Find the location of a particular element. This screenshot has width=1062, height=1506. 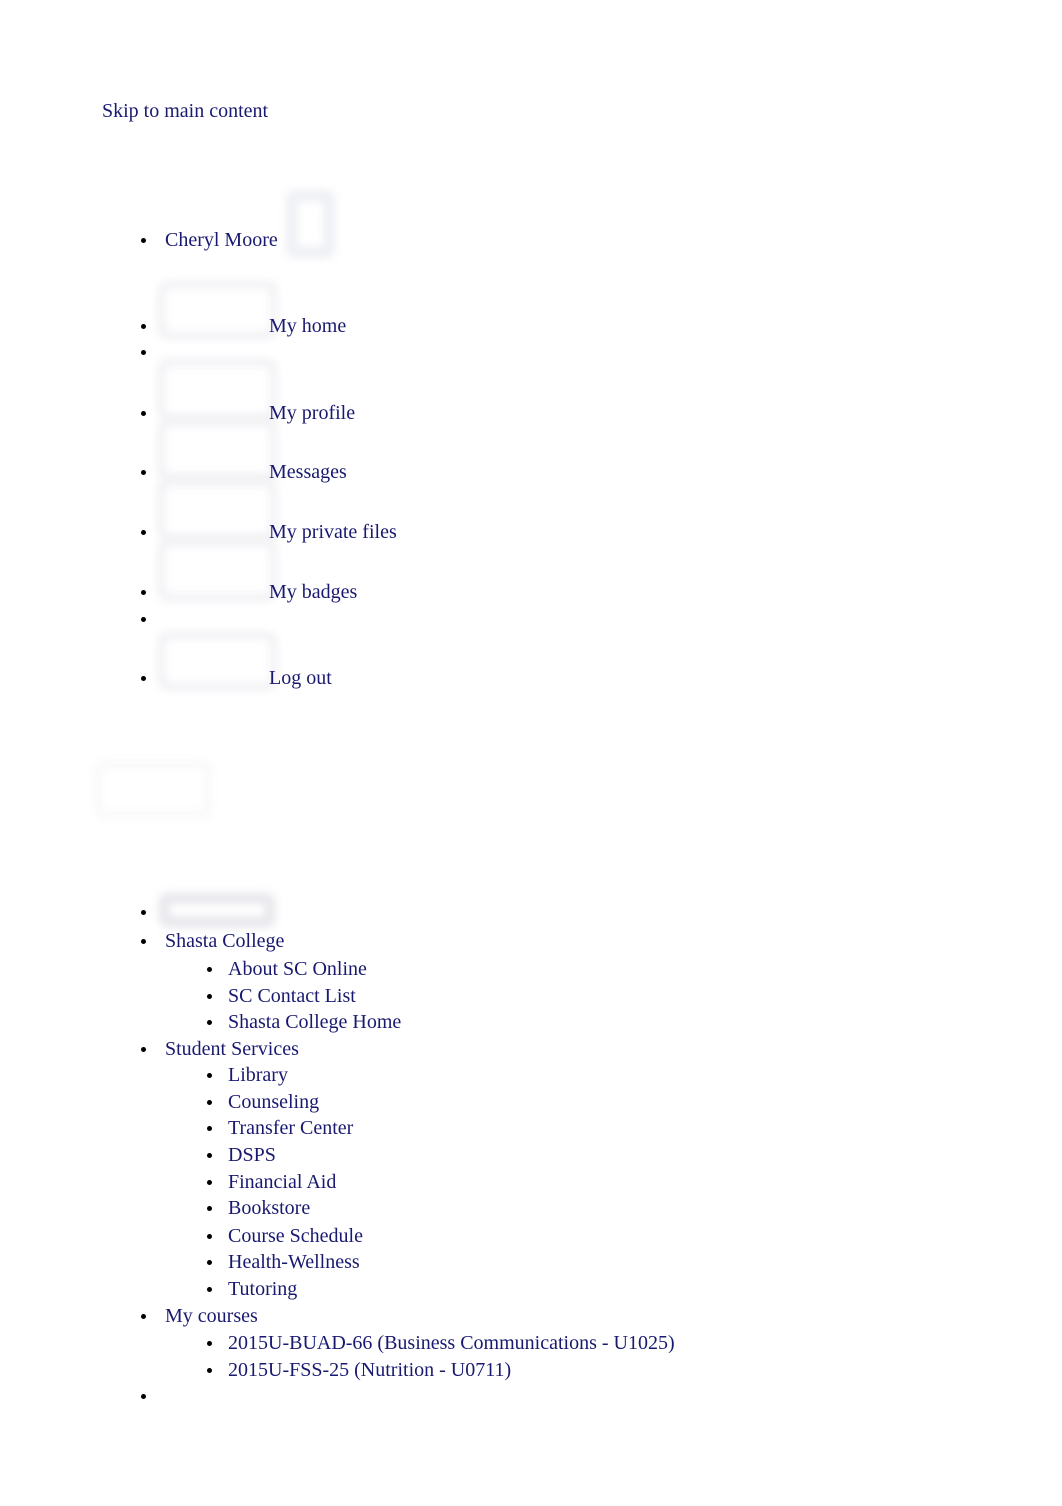

menu-item-my-profile: My profile is located at coordinates (312, 413).